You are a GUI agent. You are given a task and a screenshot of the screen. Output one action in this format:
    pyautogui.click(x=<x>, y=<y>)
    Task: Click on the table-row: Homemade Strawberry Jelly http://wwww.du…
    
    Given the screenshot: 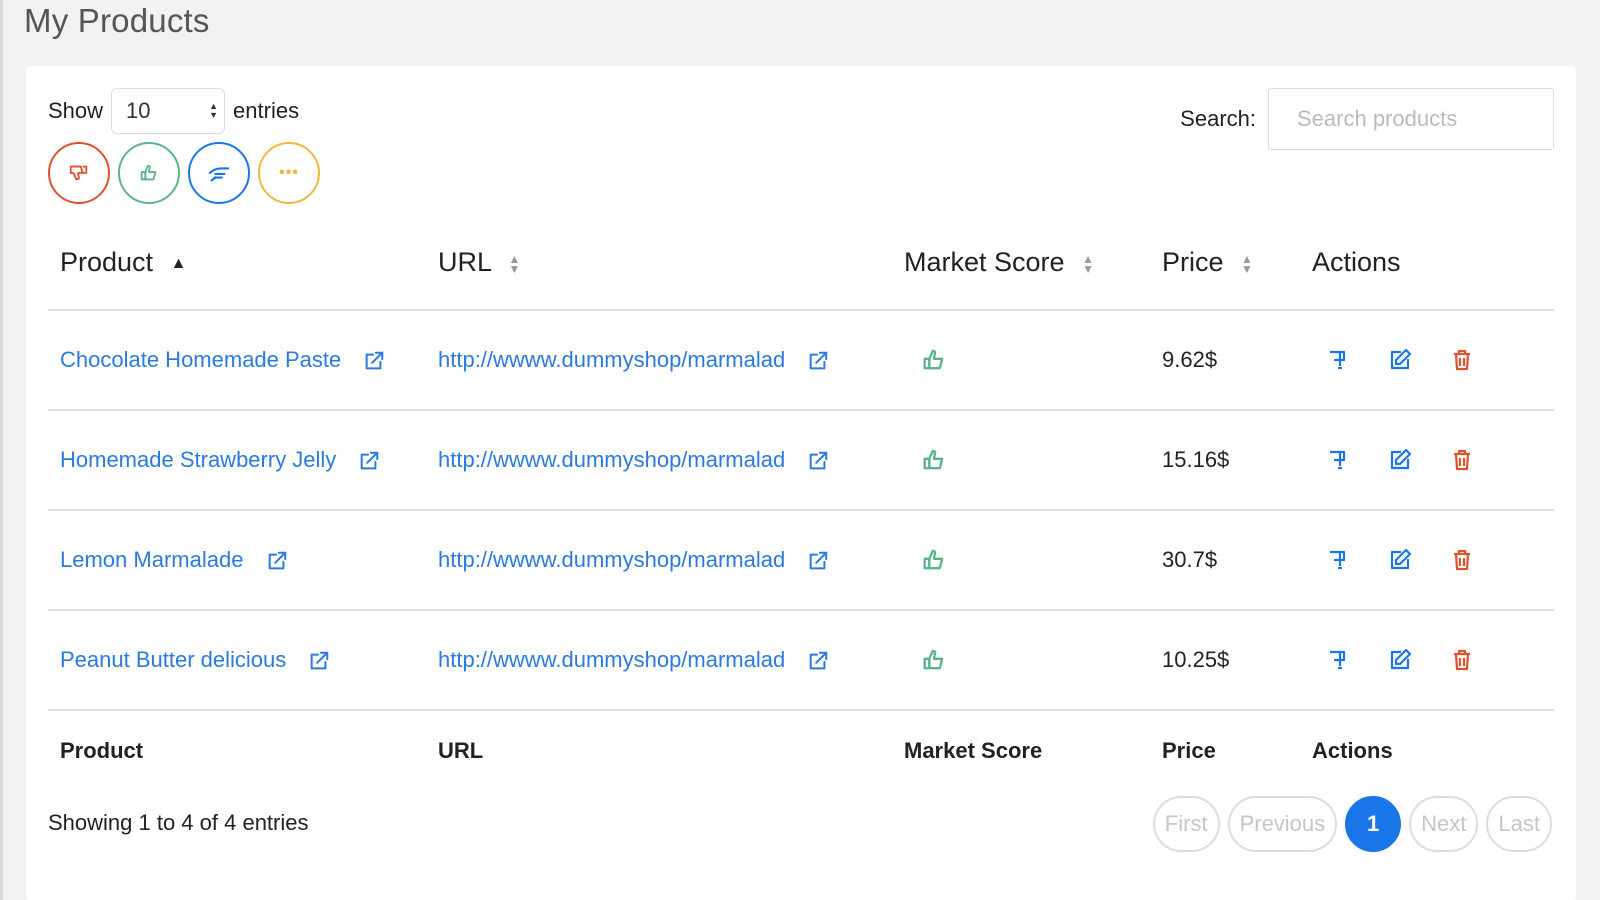 What is the action you would take?
    pyautogui.click(x=801, y=460)
    